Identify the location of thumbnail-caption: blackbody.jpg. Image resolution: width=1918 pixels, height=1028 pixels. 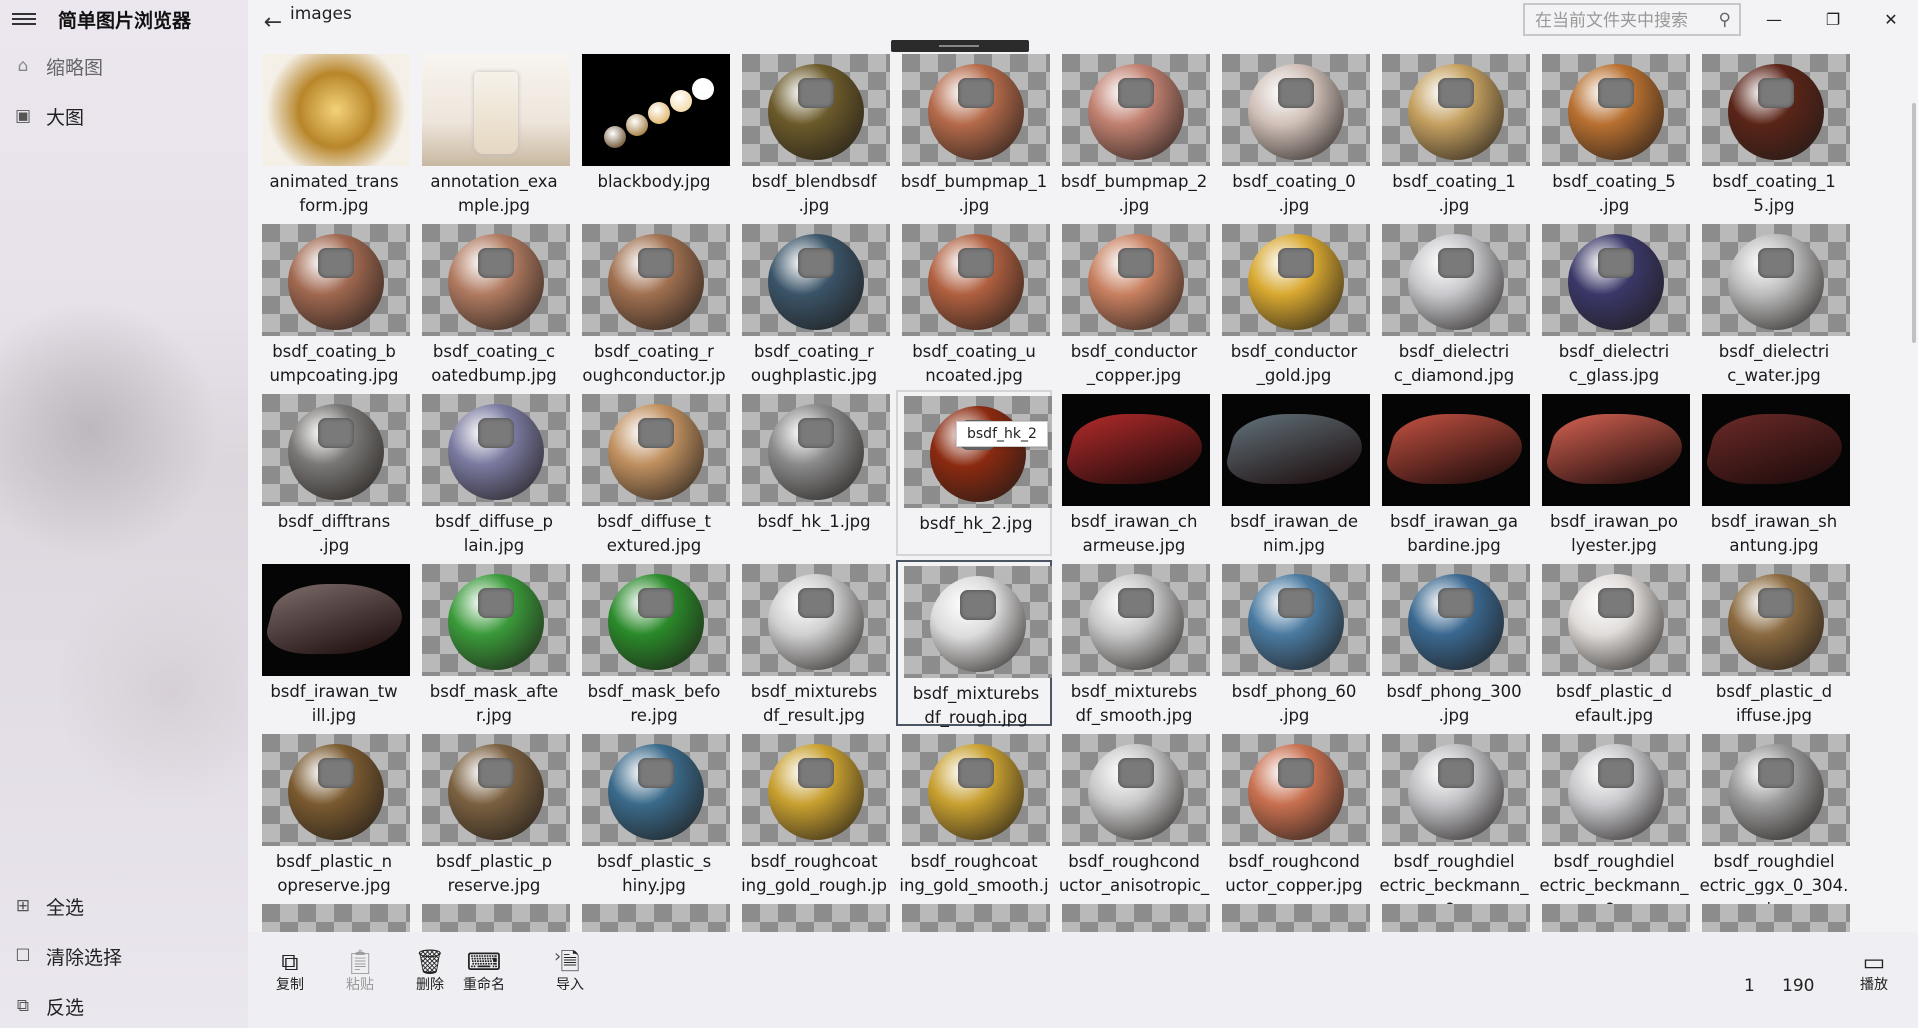
(654, 181).